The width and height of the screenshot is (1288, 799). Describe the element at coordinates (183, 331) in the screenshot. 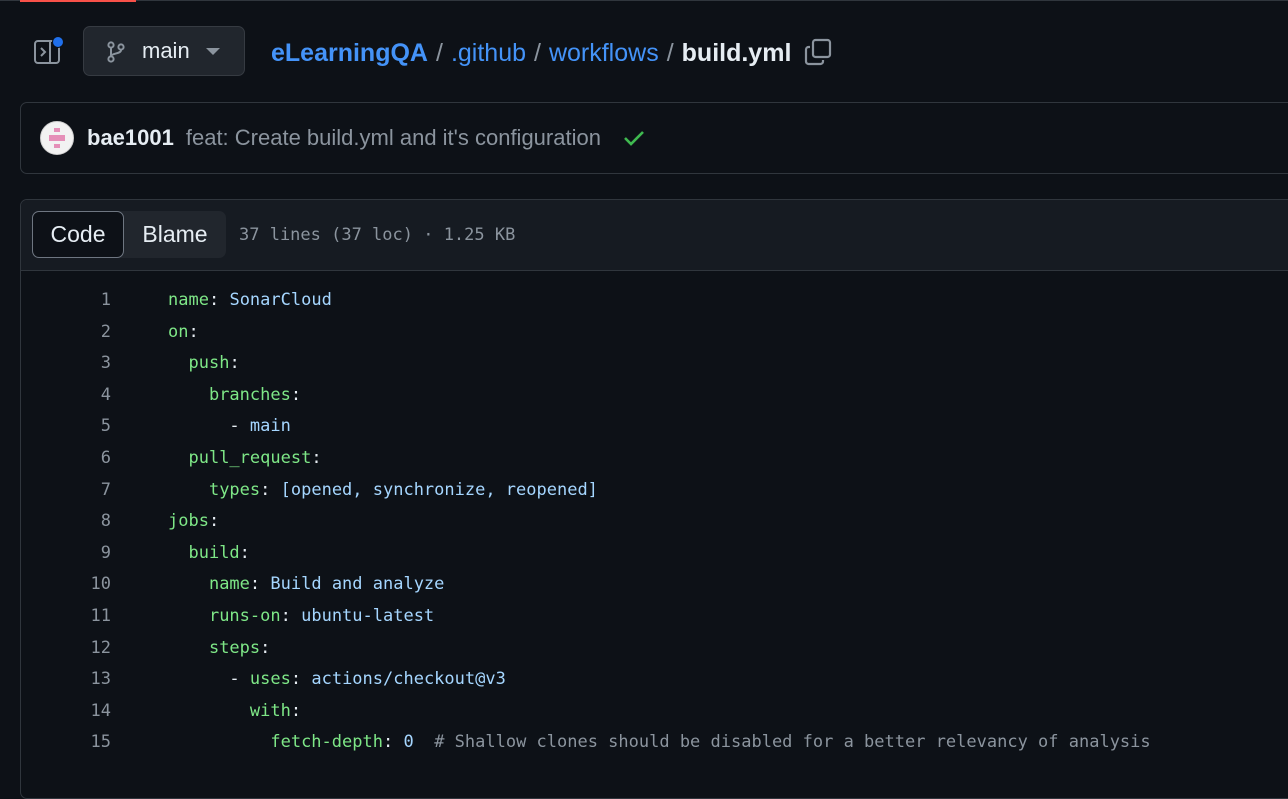

I see `line-content: on:` at that location.